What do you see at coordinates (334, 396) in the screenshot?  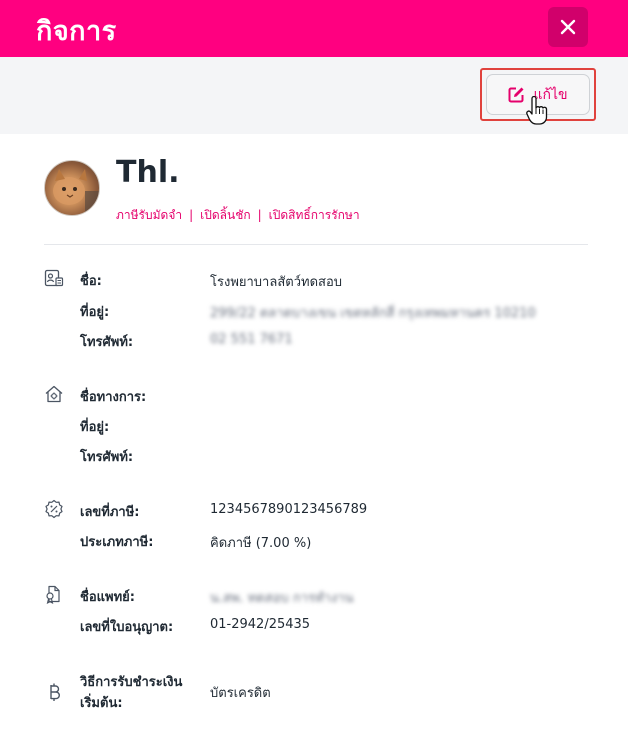 I see `info-row-official-name: ชื่อทางการ:` at bounding box center [334, 396].